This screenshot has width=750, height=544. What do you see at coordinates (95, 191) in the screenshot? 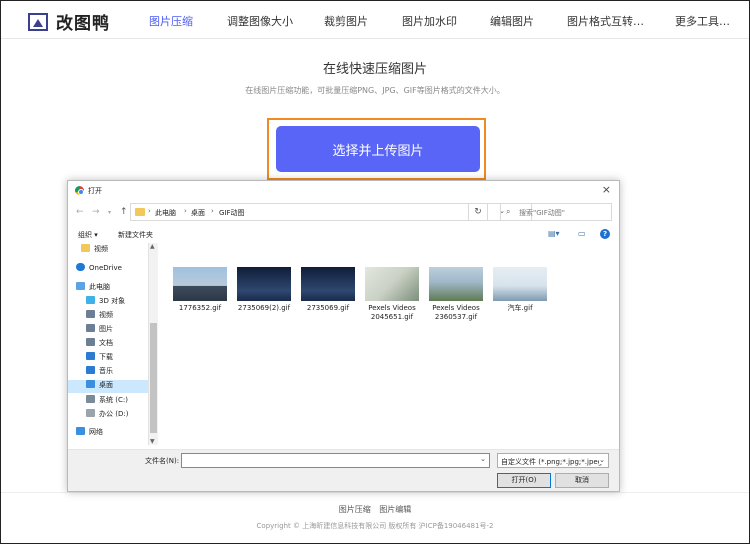
I see `dialog-title: 打开` at bounding box center [95, 191].